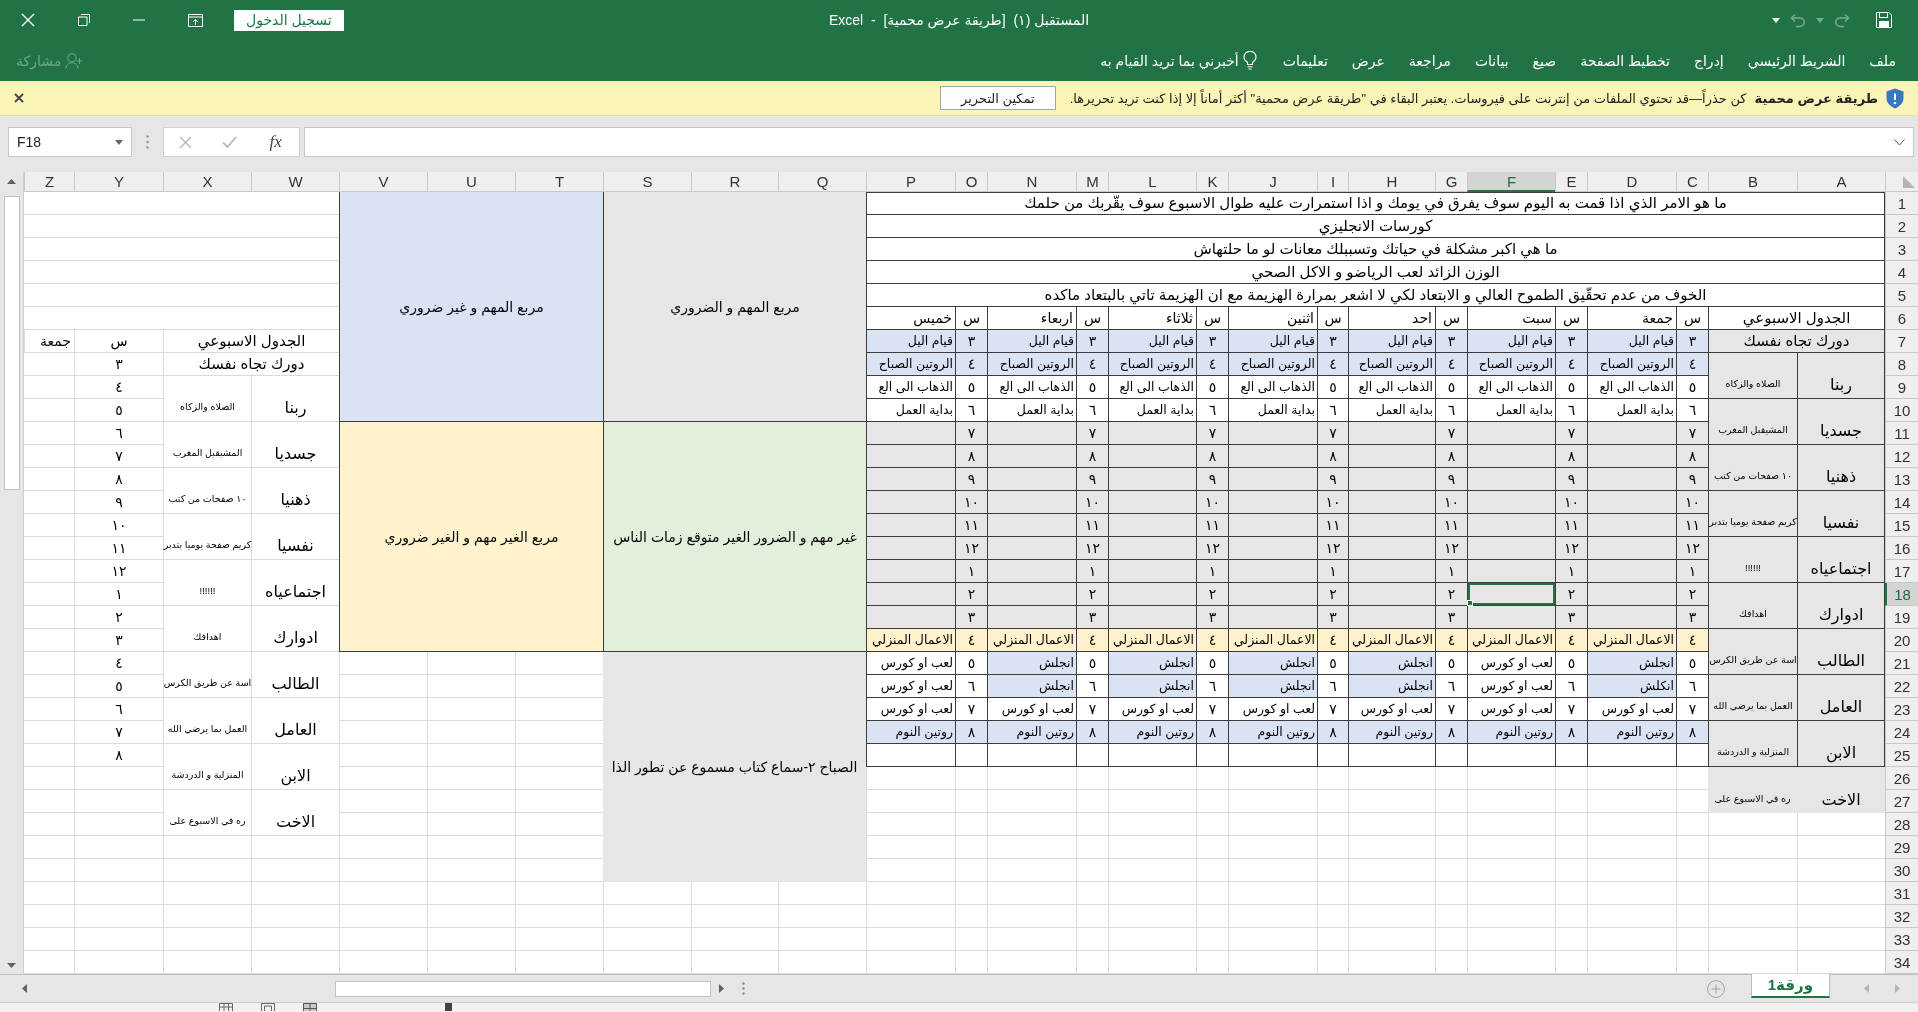 The image size is (1918, 1012). I want to click on row-header: 13, so click(1901, 479).